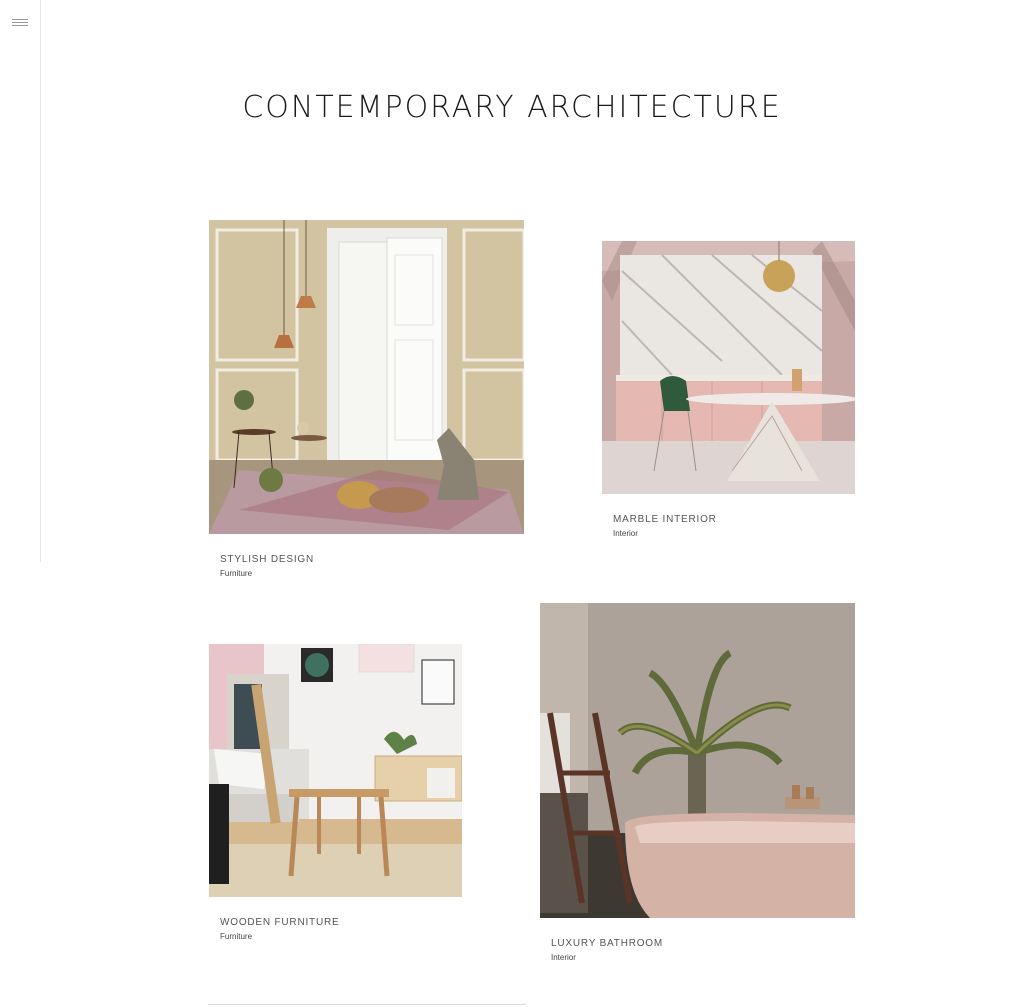  Describe the element at coordinates (335, 770) in the screenshot. I see `wooden-furniture-image` at that location.